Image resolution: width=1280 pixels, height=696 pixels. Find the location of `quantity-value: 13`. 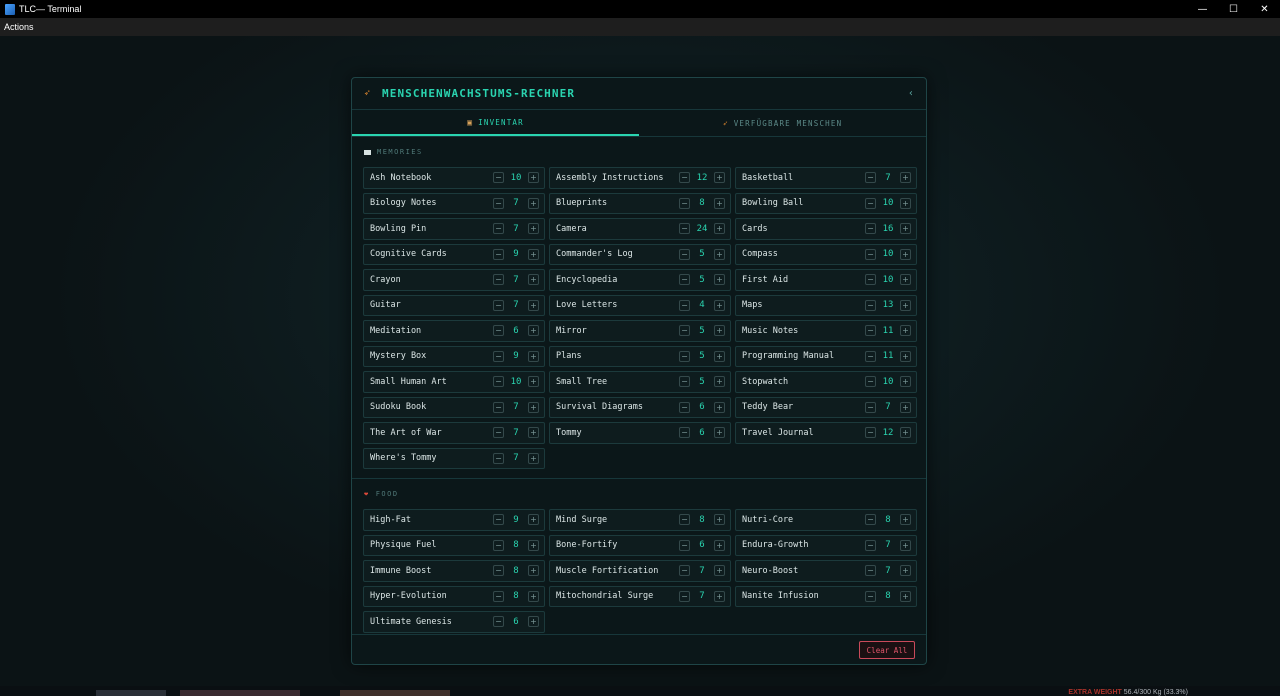

quantity-value: 13 is located at coordinates (888, 305).